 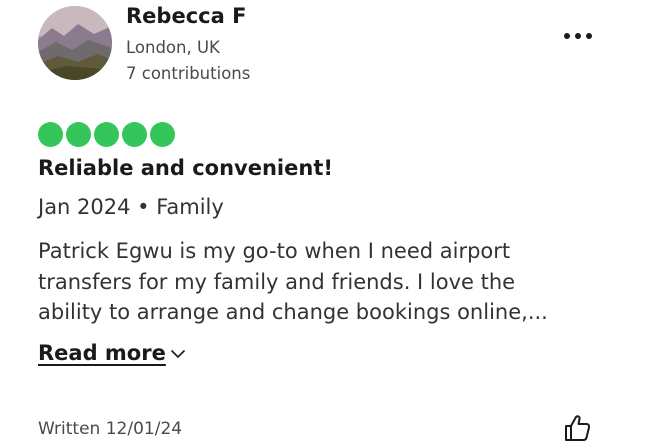 What do you see at coordinates (577, 427) in the screenshot?
I see `thumbs-up-icon` at bounding box center [577, 427].